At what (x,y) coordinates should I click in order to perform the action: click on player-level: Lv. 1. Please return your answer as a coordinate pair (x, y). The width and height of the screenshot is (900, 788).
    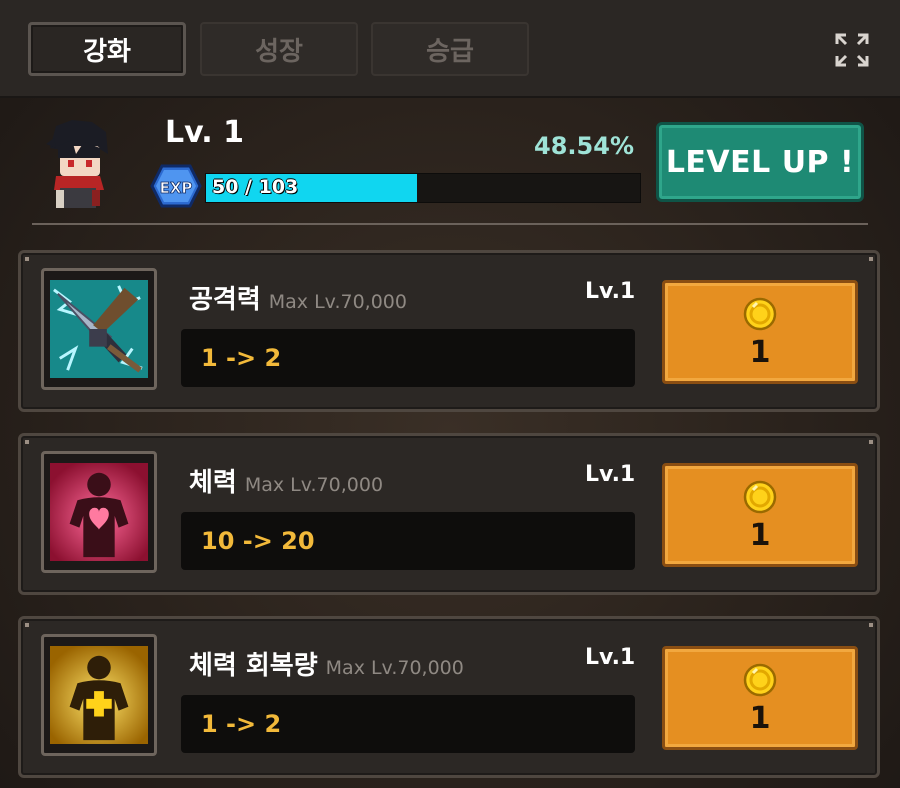
    Looking at the image, I should click on (204, 132).